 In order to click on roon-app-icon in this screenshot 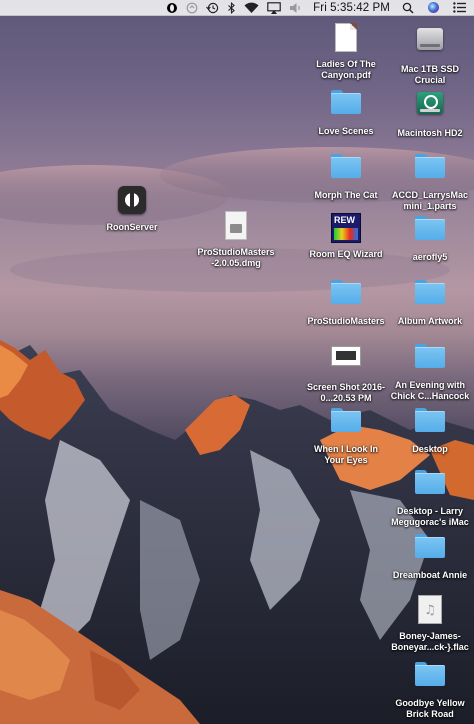, I will do `click(132, 200)`.